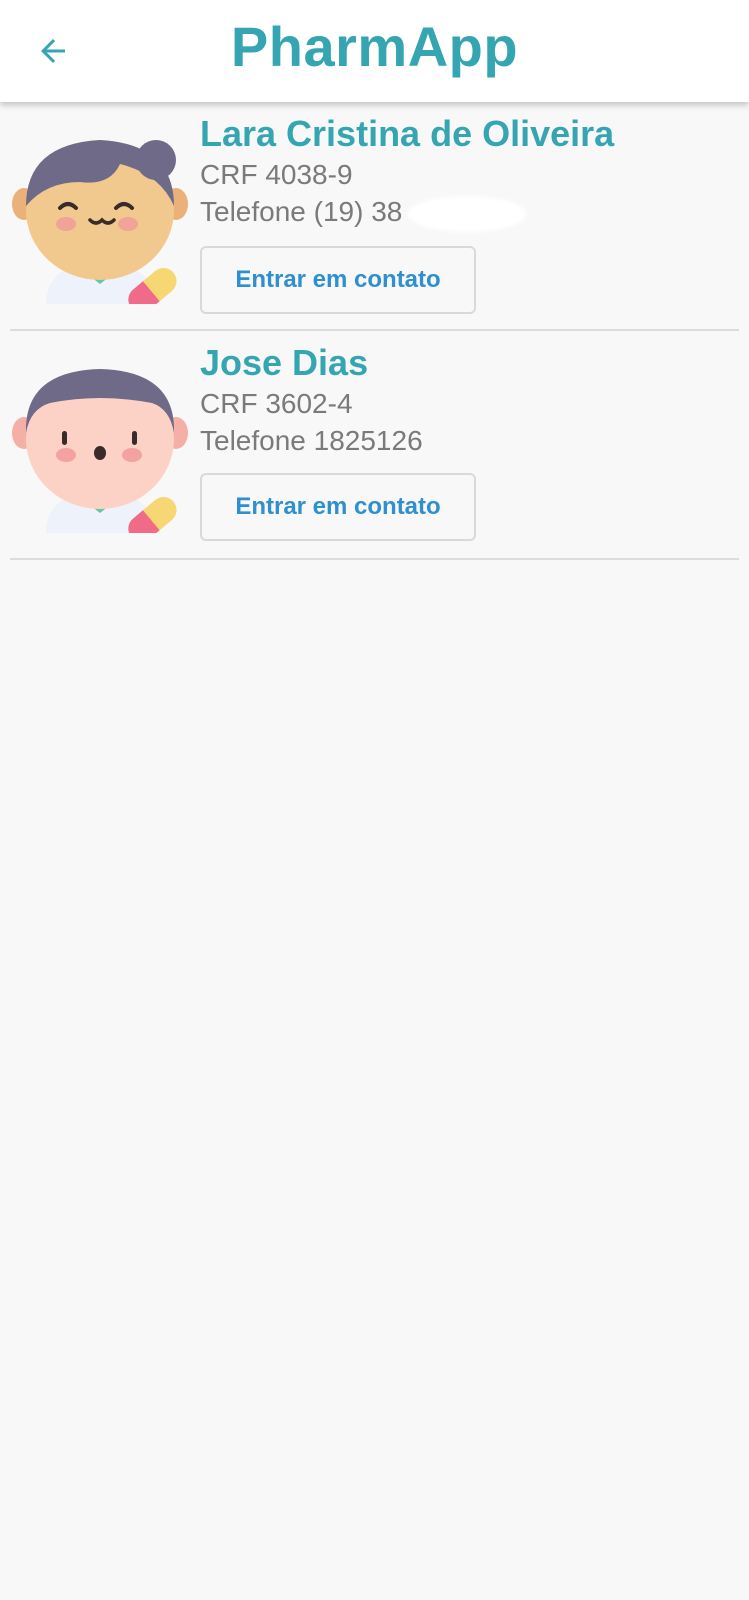 The width and height of the screenshot is (749, 1600). I want to click on app-bar: PharmApp, so click(374, 51).